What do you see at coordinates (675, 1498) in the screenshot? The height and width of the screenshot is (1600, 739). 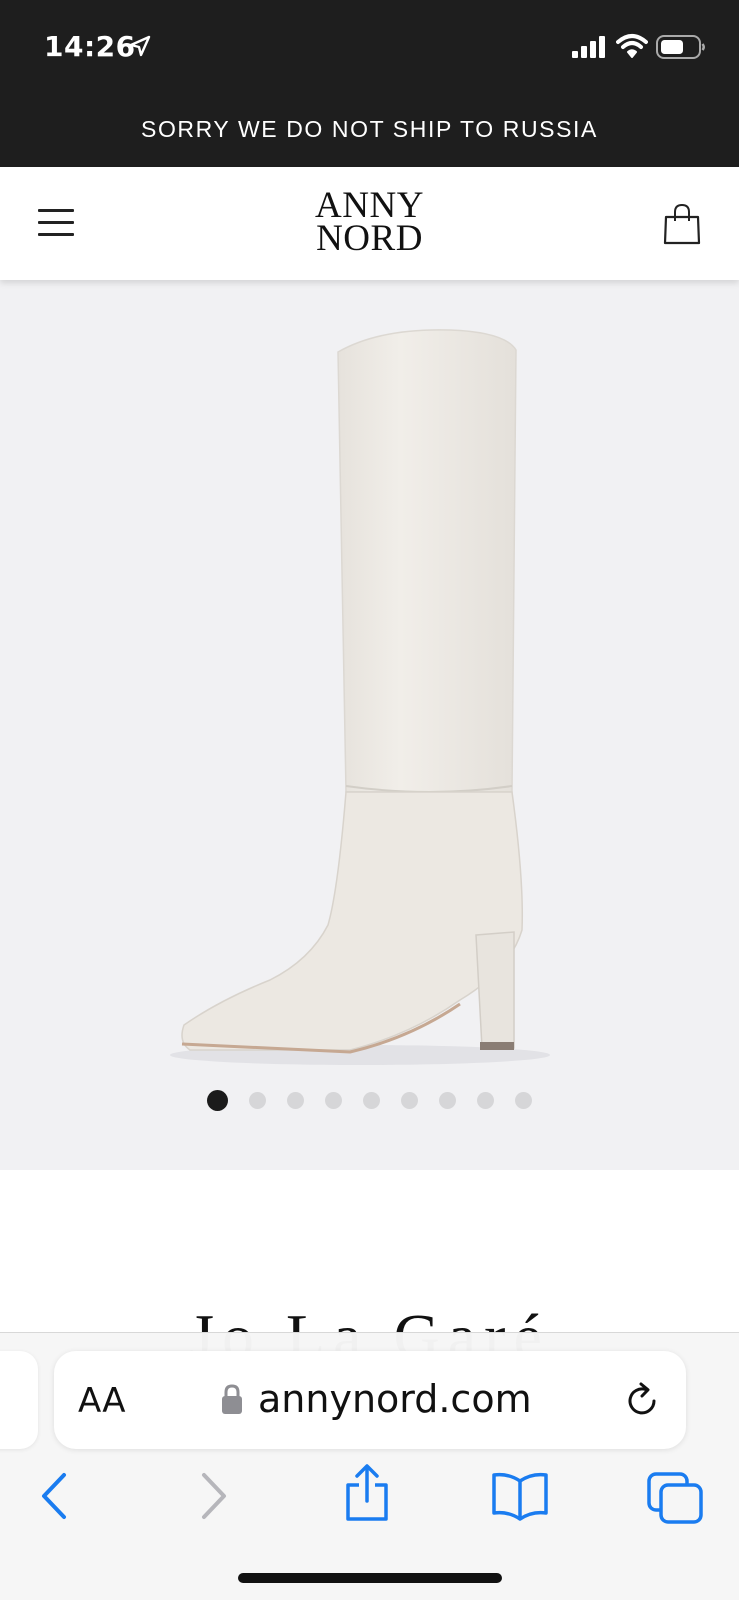 I see `tabs-icon` at bounding box center [675, 1498].